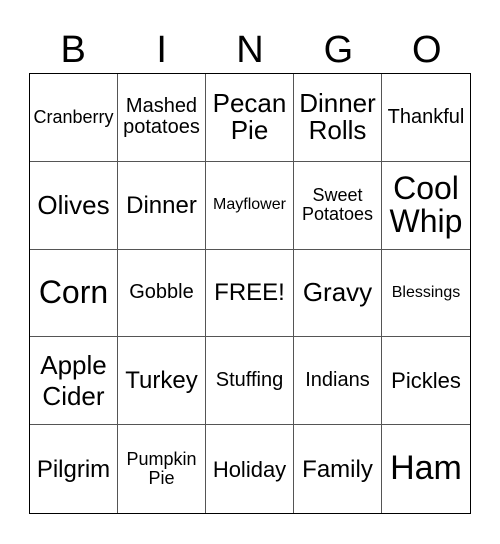  What do you see at coordinates (162, 205) in the screenshot?
I see `bingo-cell: Dinner` at bounding box center [162, 205].